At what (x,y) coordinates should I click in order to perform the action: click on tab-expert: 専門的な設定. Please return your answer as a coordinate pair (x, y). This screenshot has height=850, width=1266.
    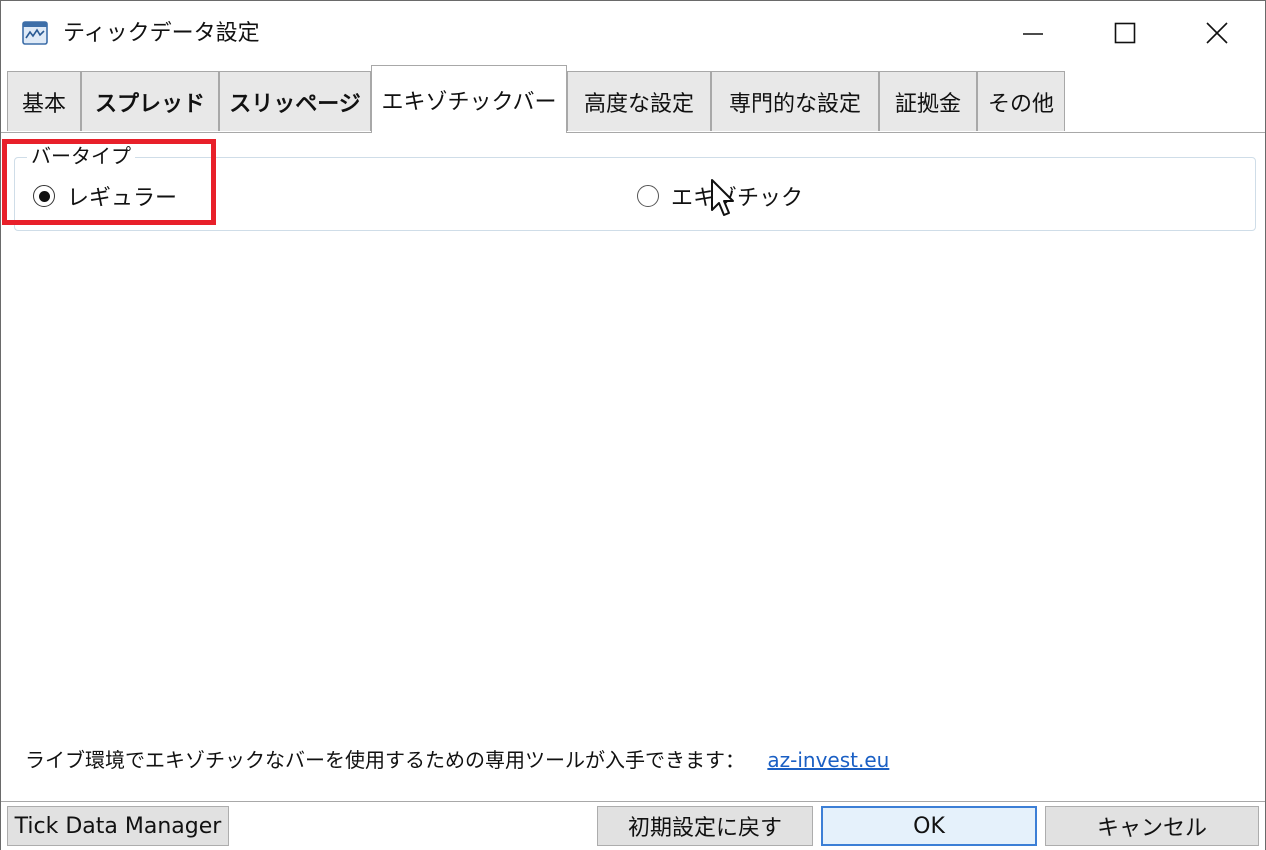
    Looking at the image, I should click on (795, 101).